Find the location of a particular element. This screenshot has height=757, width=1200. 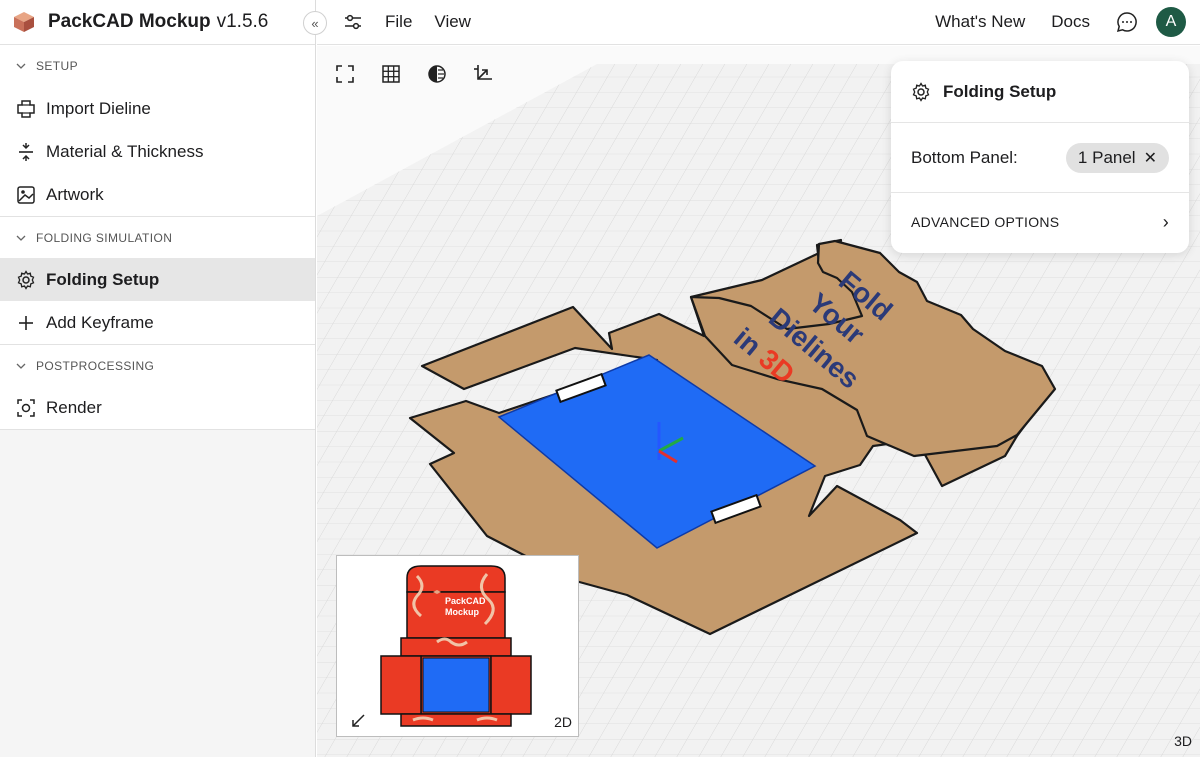

panel-header: Folding Setup is located at coordinates (1040, 92).